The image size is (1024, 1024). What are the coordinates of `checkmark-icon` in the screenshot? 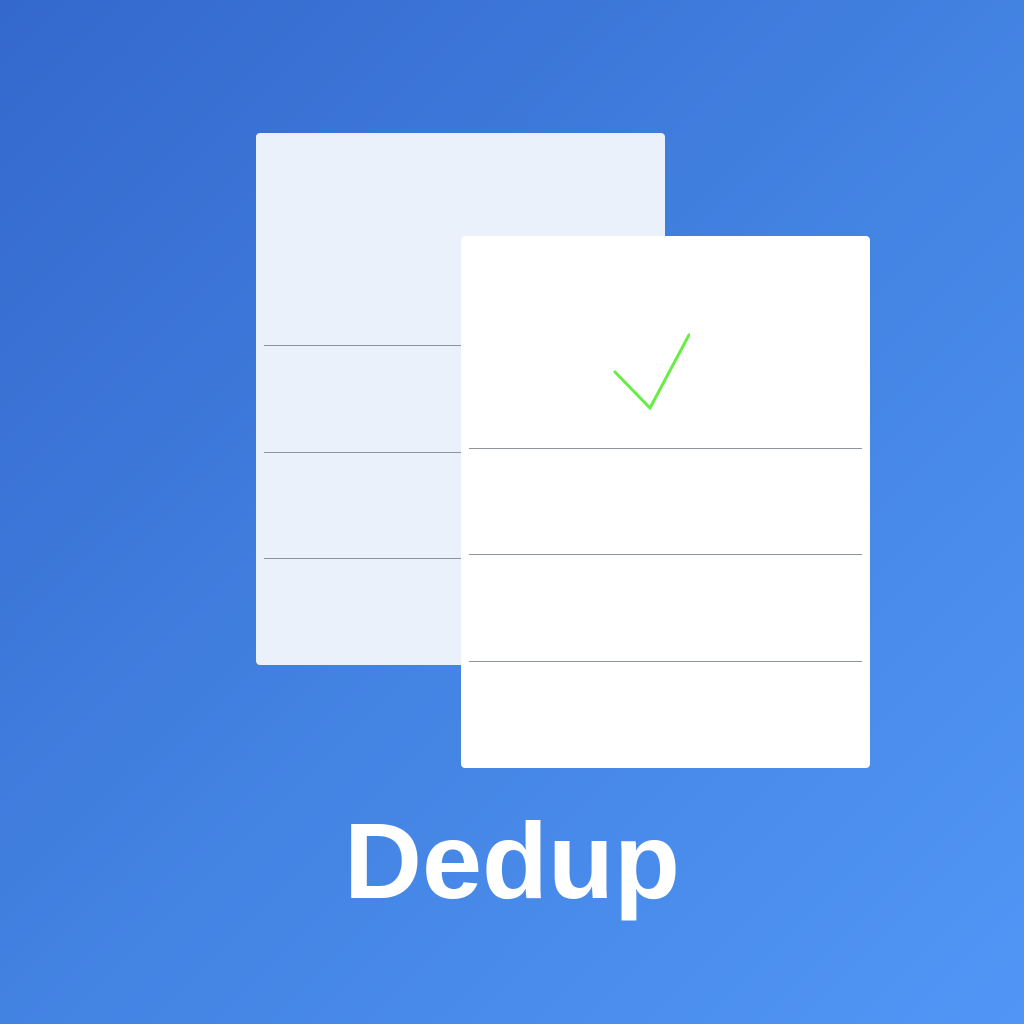 It's located at (651, 372).